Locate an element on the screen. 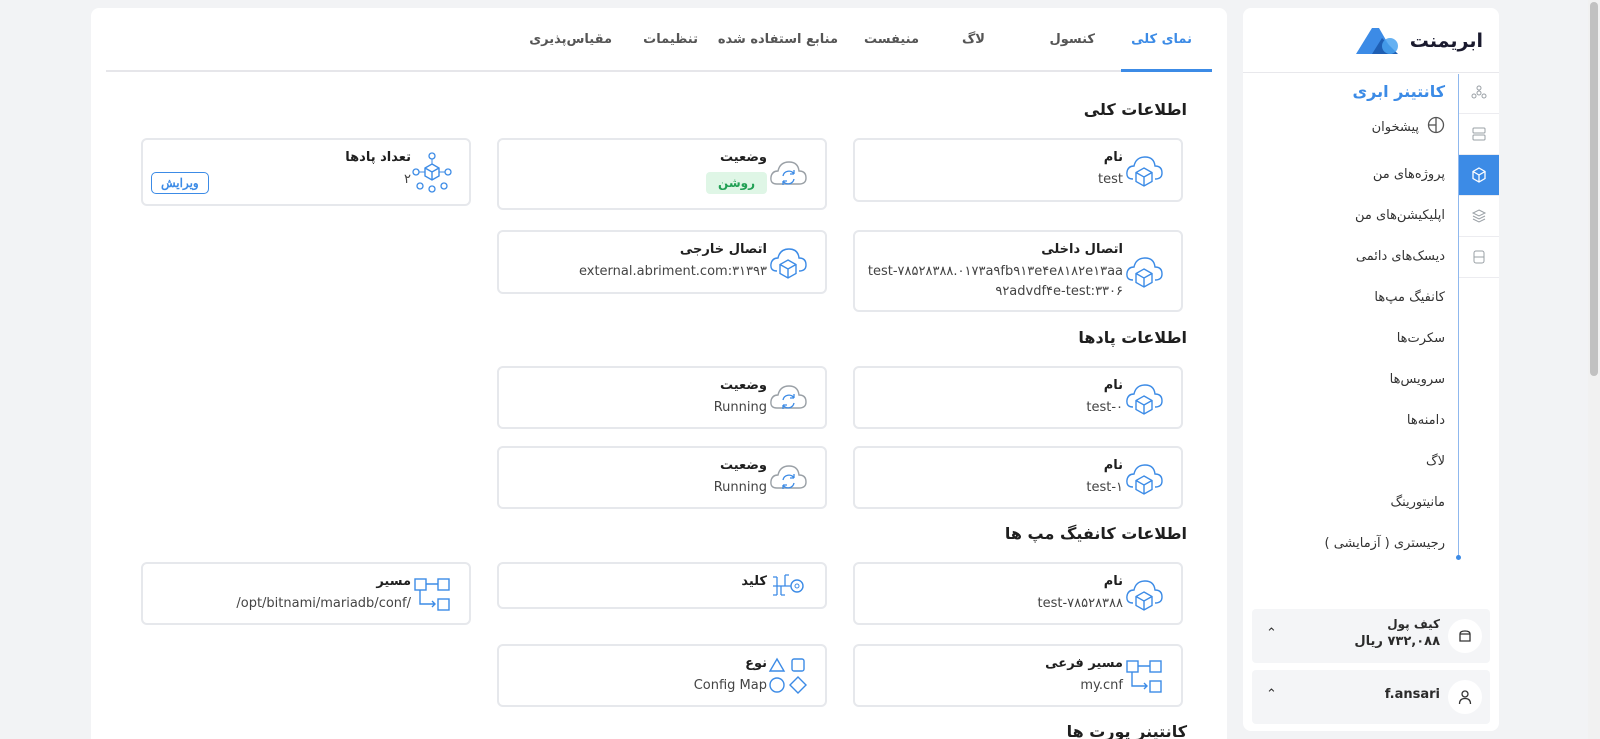 This screenshot has height=739, width=1600. configmap-subpath-label: مسیر فرعی is located at coordinates (1084, 663).